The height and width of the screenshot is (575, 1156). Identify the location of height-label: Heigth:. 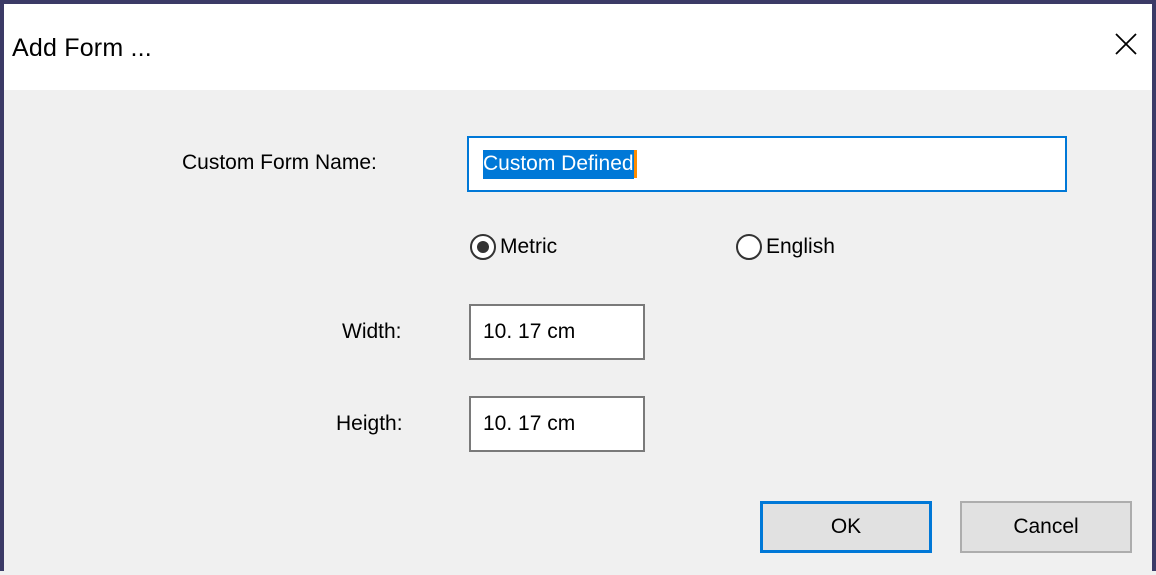
(369, 423).